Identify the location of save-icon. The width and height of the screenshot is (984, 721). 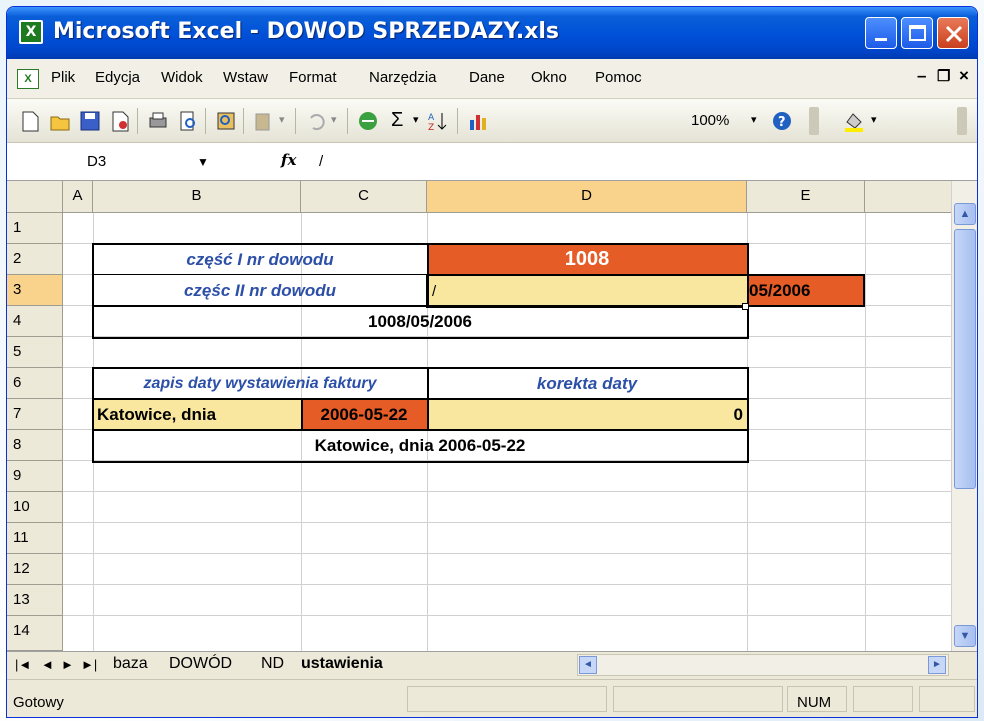
(90, 121).